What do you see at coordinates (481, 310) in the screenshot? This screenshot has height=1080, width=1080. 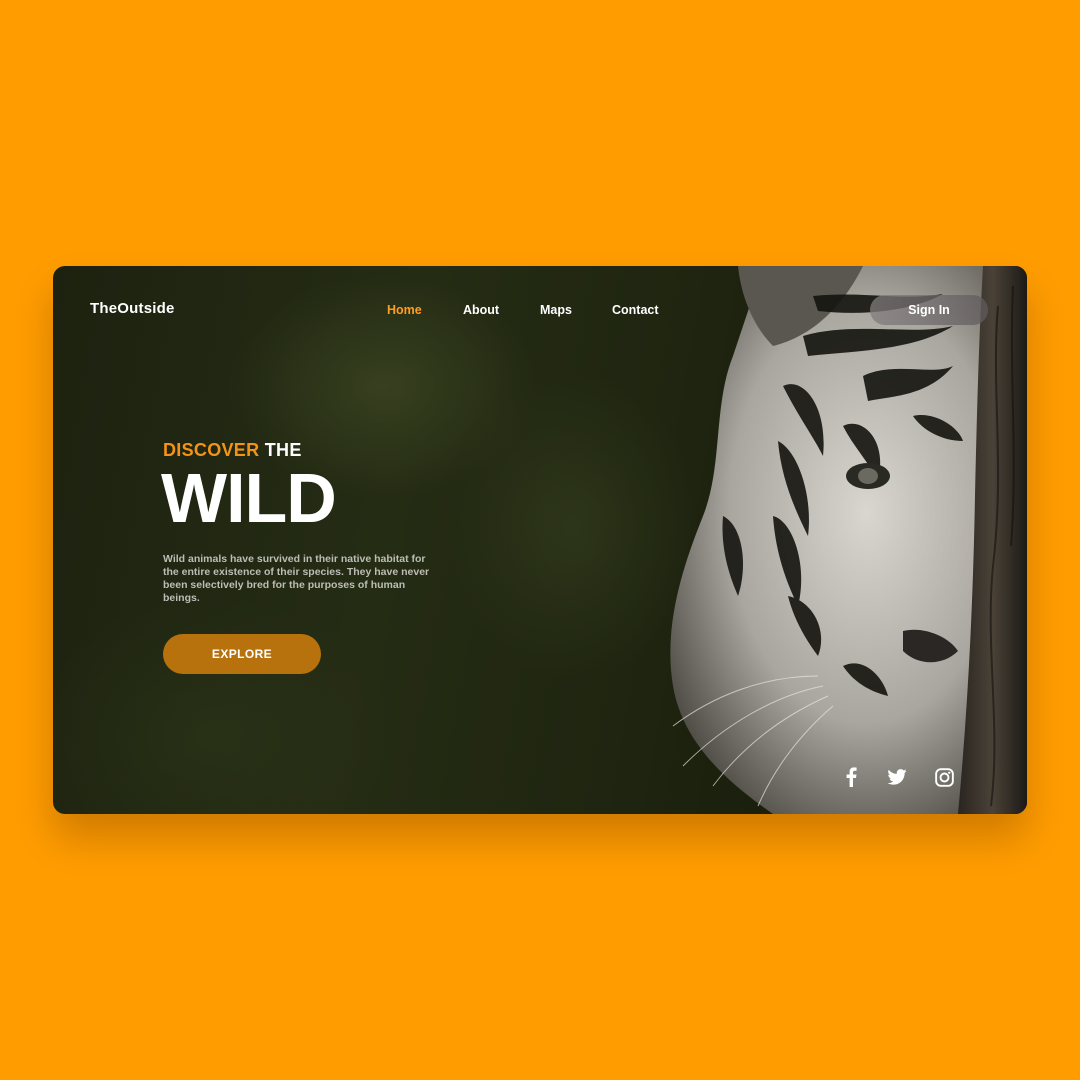 I see `nav-about-link: About` at bounding box center [481, 310].